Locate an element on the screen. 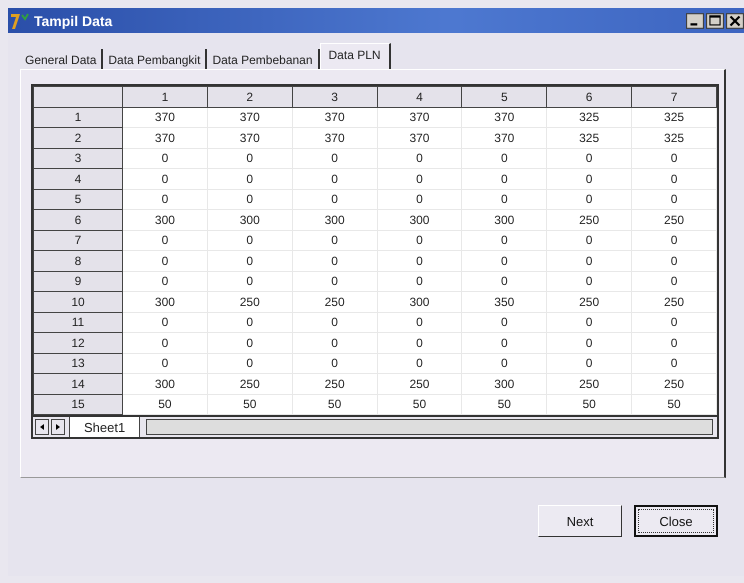  row-header: 6 is located at coordinates (78, 220).